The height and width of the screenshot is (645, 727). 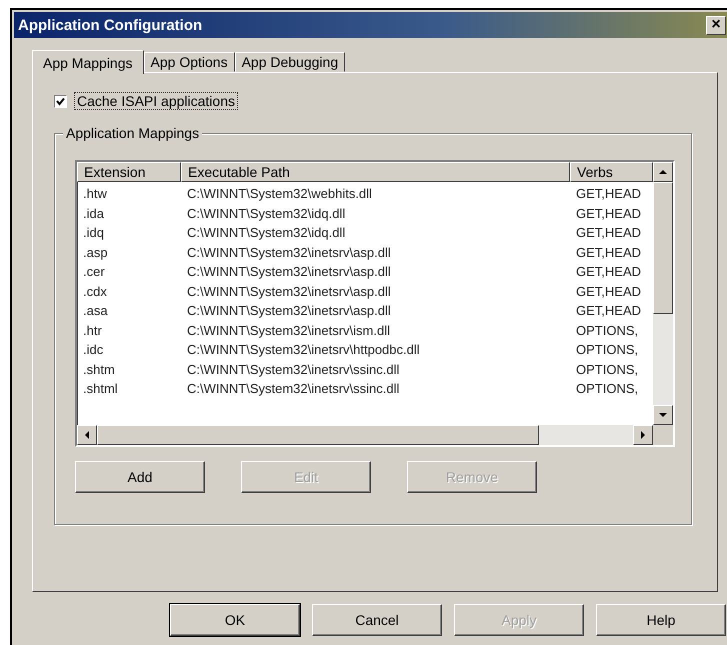 What do you see at coordinates (132, 133) in the screenshot?
I see `group-title: Application Mappings` at bounding box center [132, 133].